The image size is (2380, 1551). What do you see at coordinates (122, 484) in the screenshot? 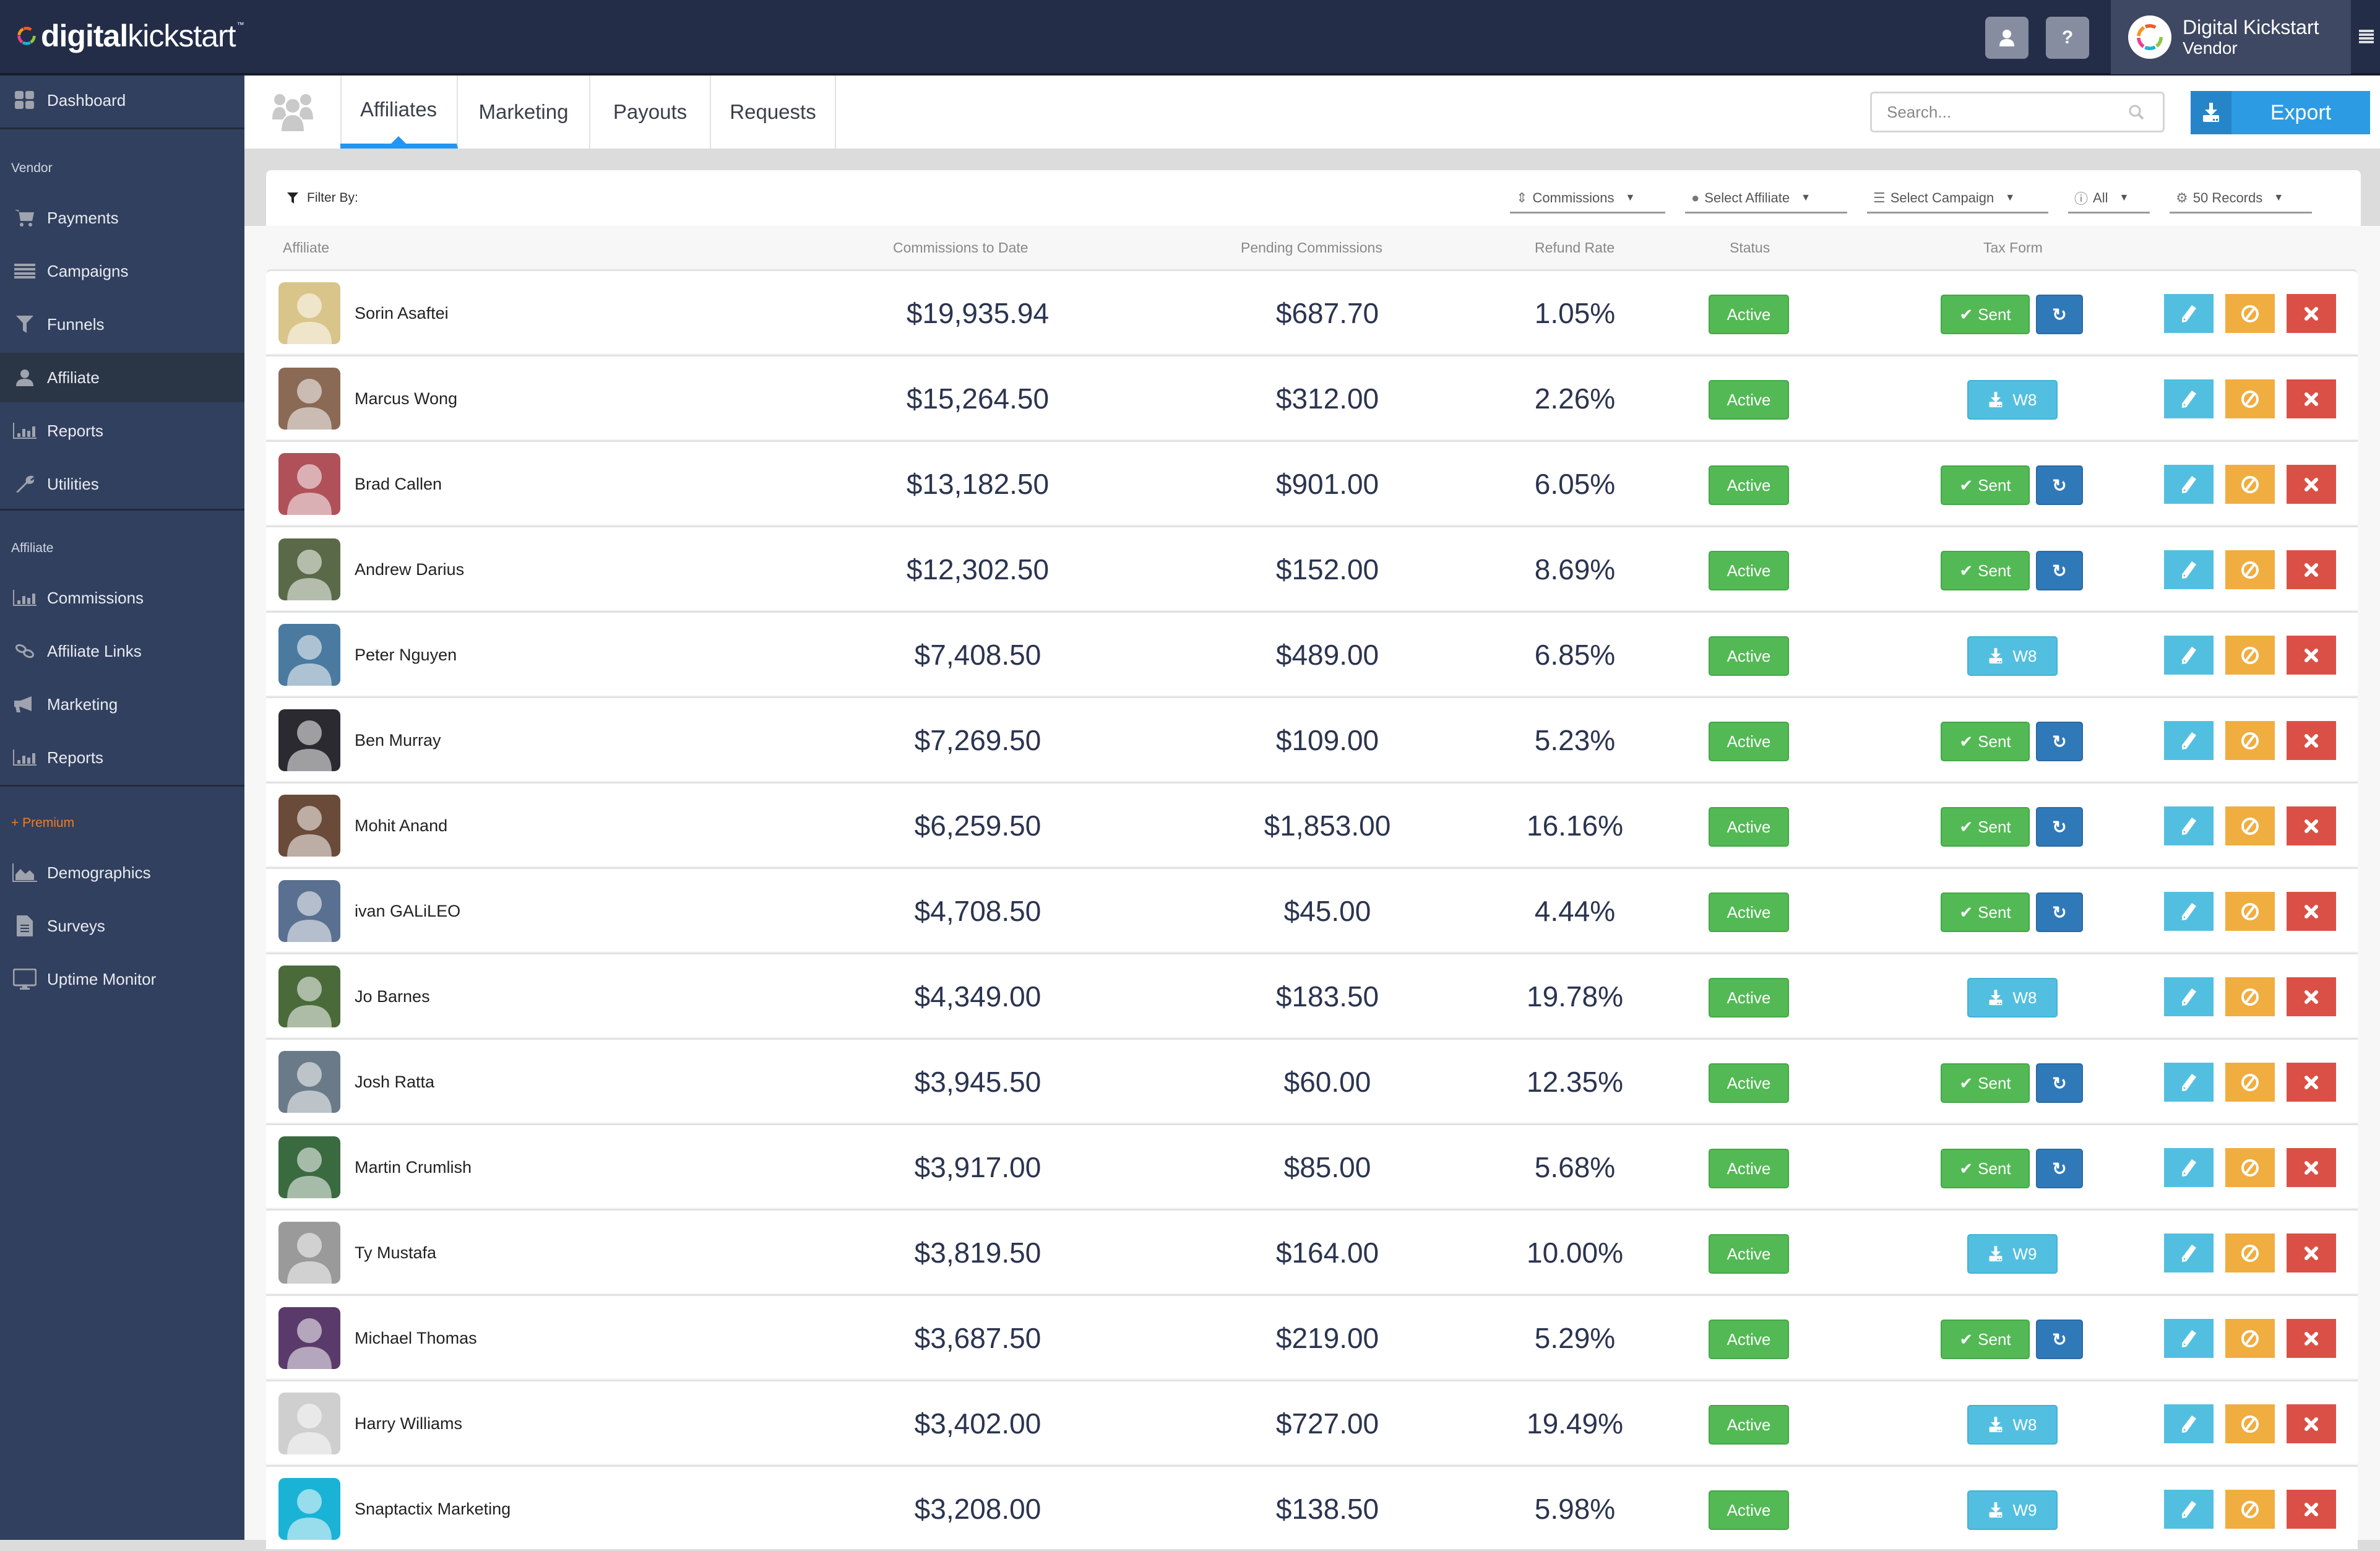
I see `sidebar-item-utilities: Utilities` at bounding box center [122, 484].